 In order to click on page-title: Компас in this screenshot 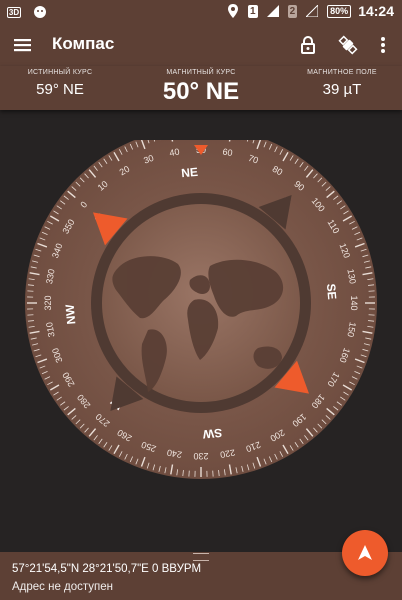, I will do `click(83, 43)`.